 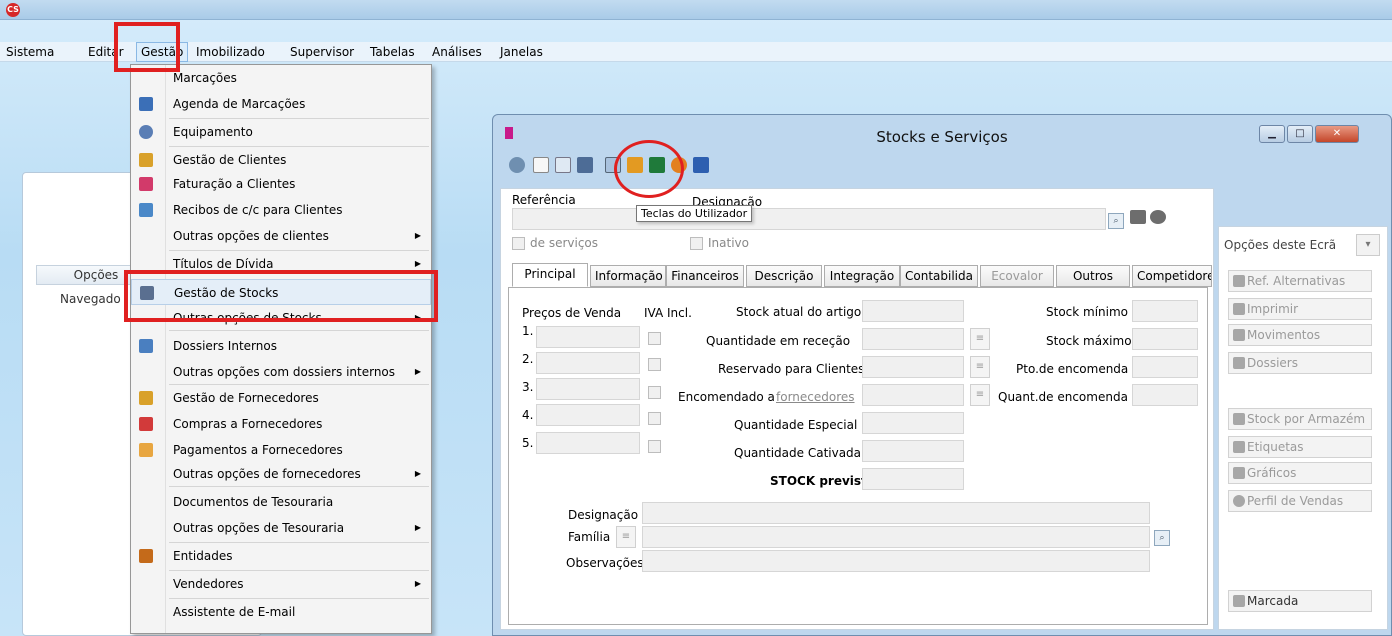 What do you see at coordinates (146, 210) in the screenshot?
I see `receipt-icon` at bounding box center [146, 210].